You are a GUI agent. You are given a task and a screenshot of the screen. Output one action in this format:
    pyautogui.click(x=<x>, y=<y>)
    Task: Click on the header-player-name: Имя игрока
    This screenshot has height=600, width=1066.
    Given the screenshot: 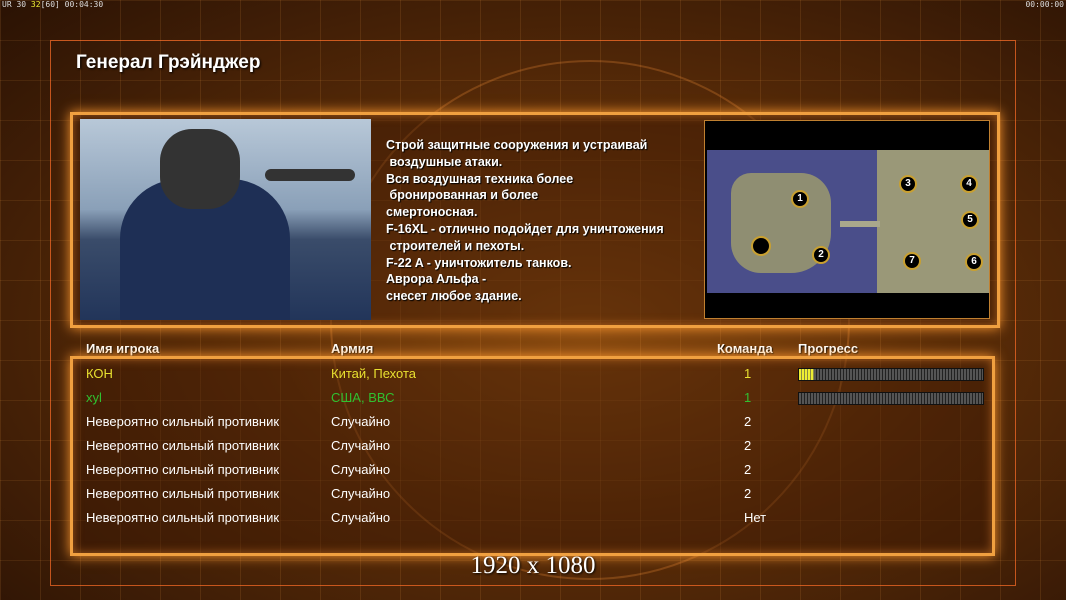 What is the action you would take?
    pyautogui.click(x=123, y=348)
    